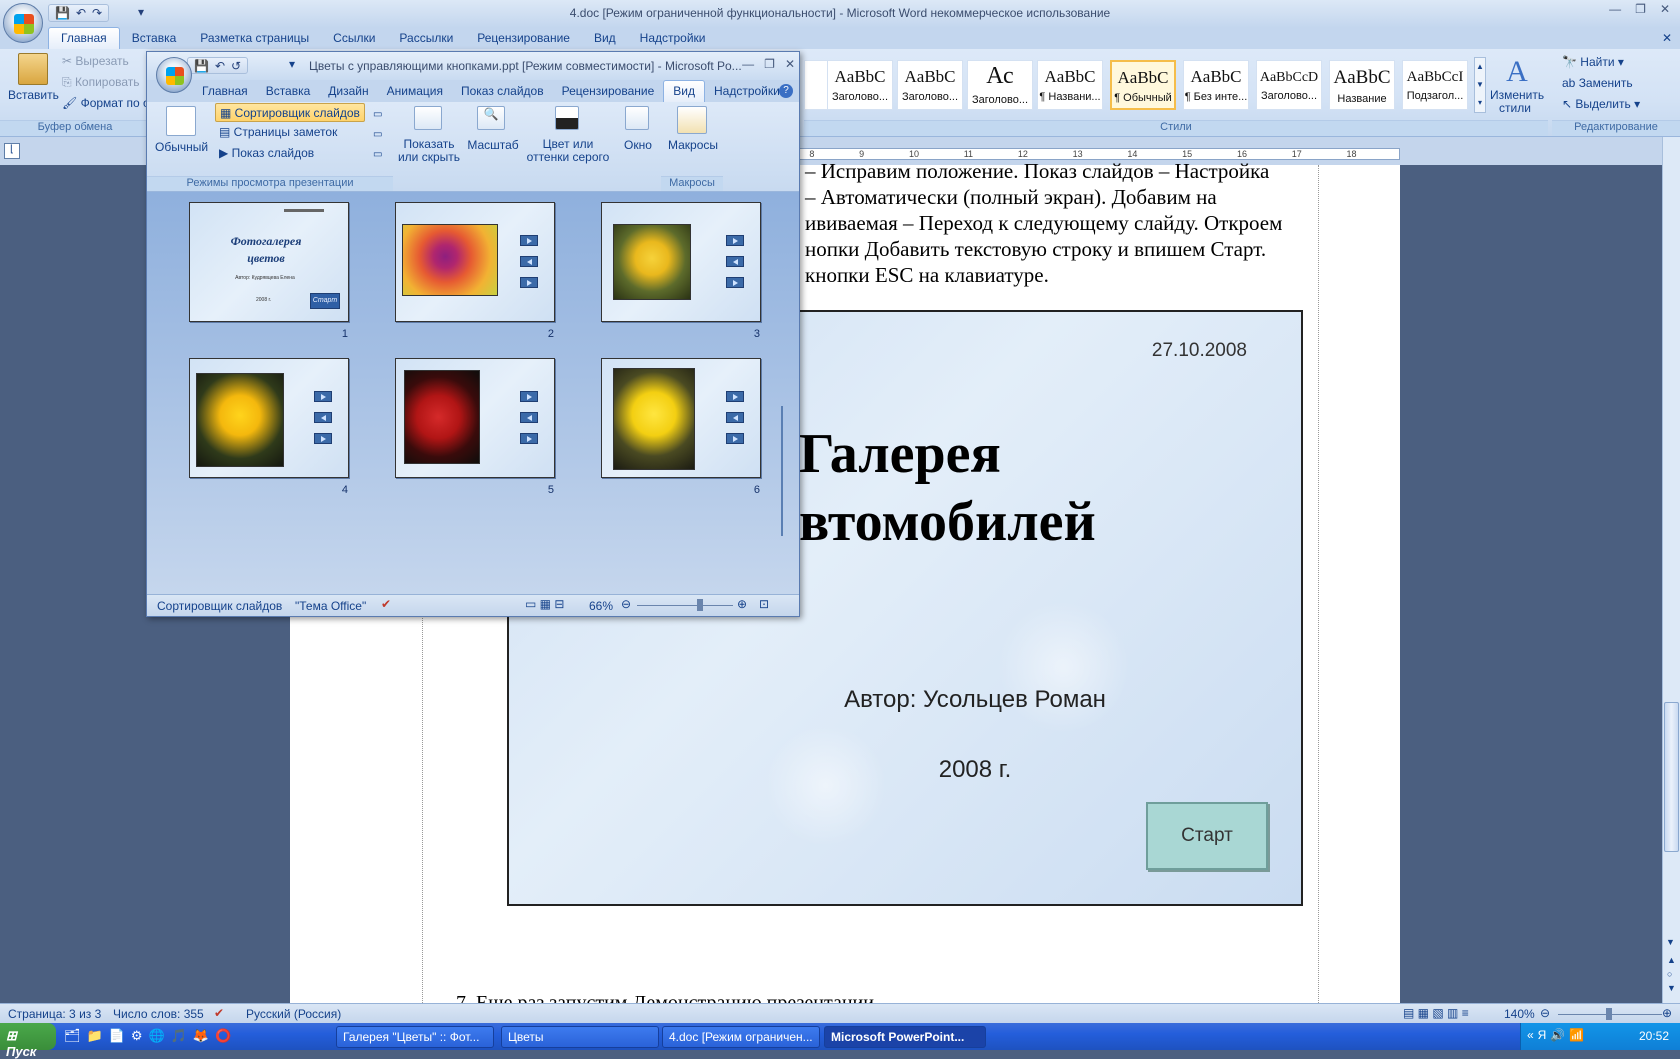 The height and width of the screenshot is (1059, 1680). I want to click on tab-selector-icon: ⌊, so click(12, 151).